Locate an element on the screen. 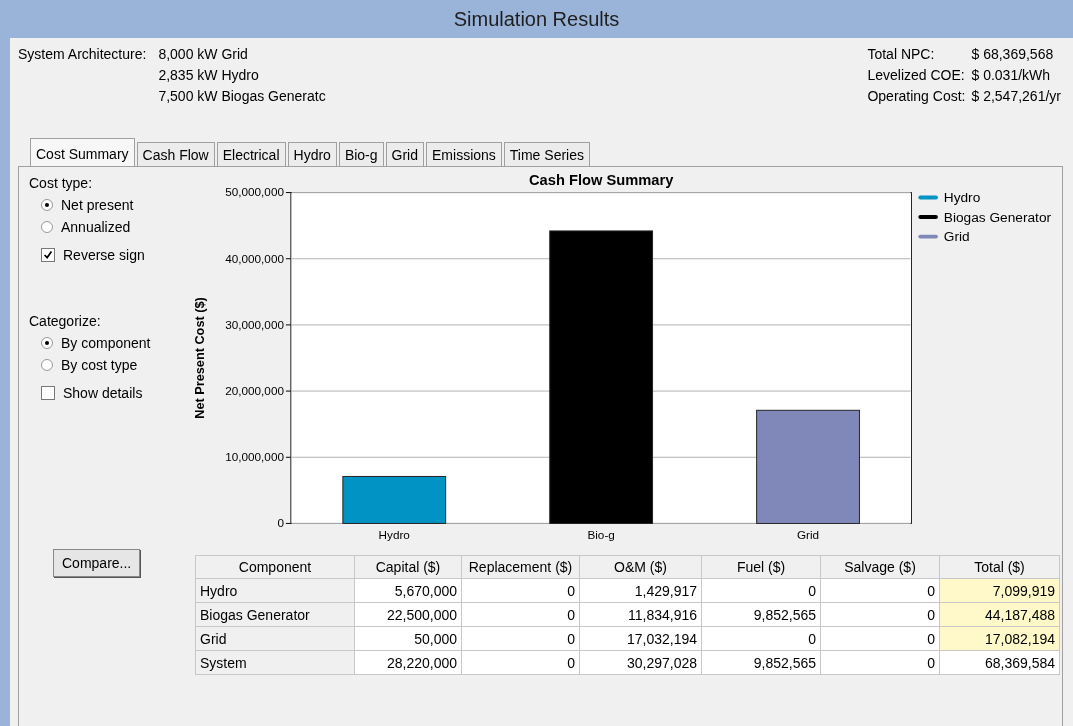 The width and height of the screenshot is (1073, 726). table-cell: Hydro is located at coordinates (275, 590).